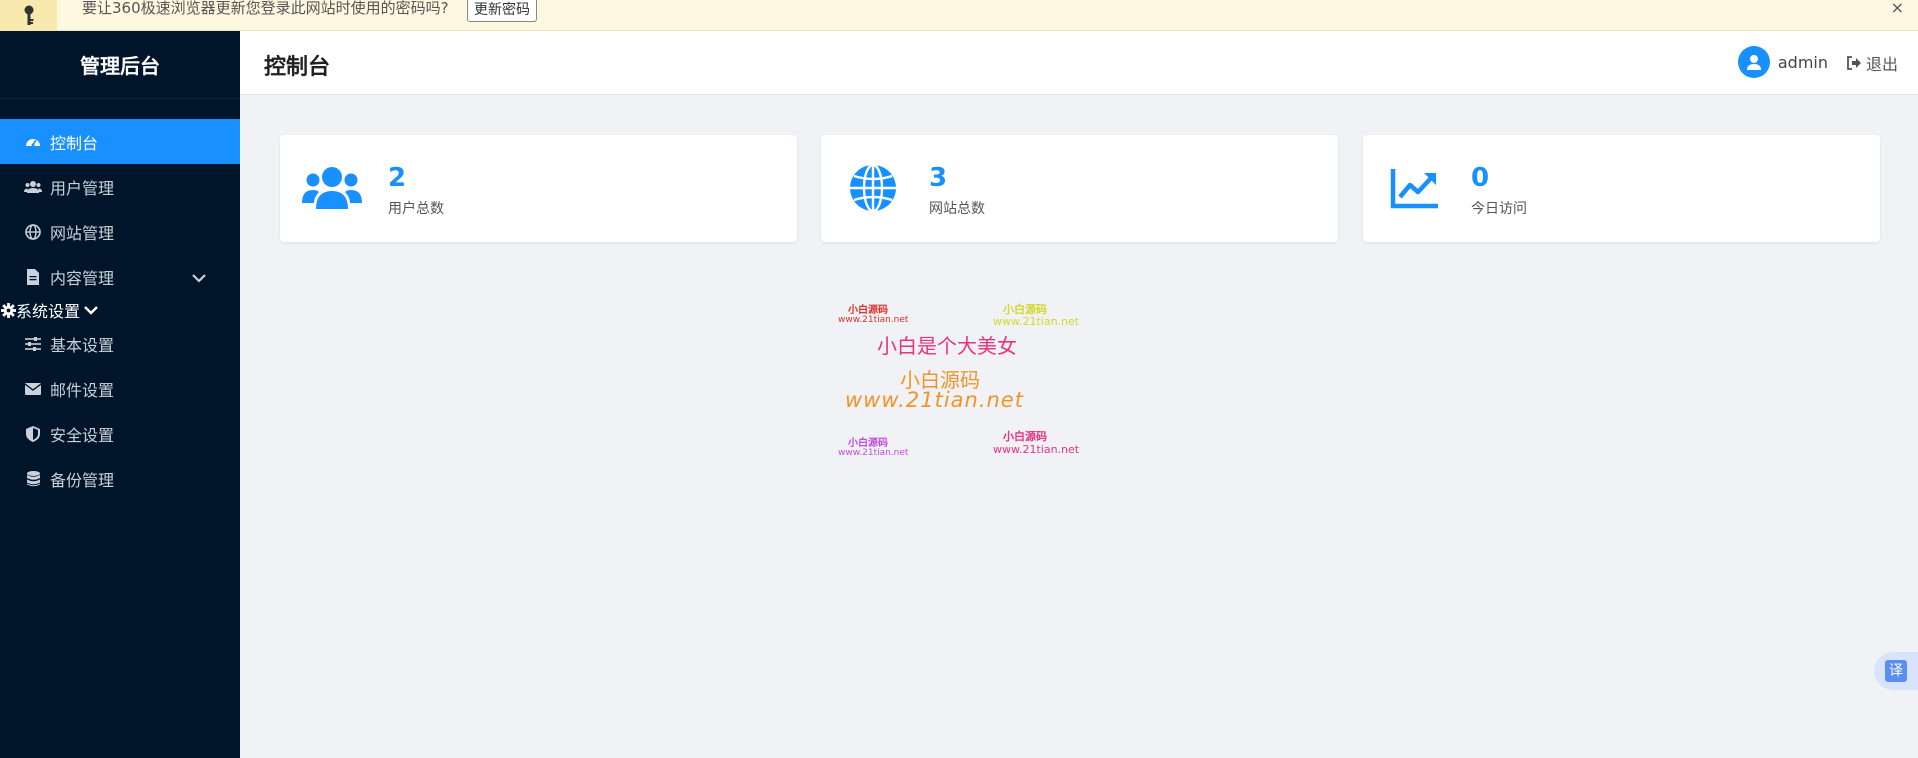 The height and width of the screenshot is (758, 1918). What do you see at coordinates (947, 346) in the screenshot?
I see `watermark-main-text: 小白是个大美女` at bounding box center [947, 346].